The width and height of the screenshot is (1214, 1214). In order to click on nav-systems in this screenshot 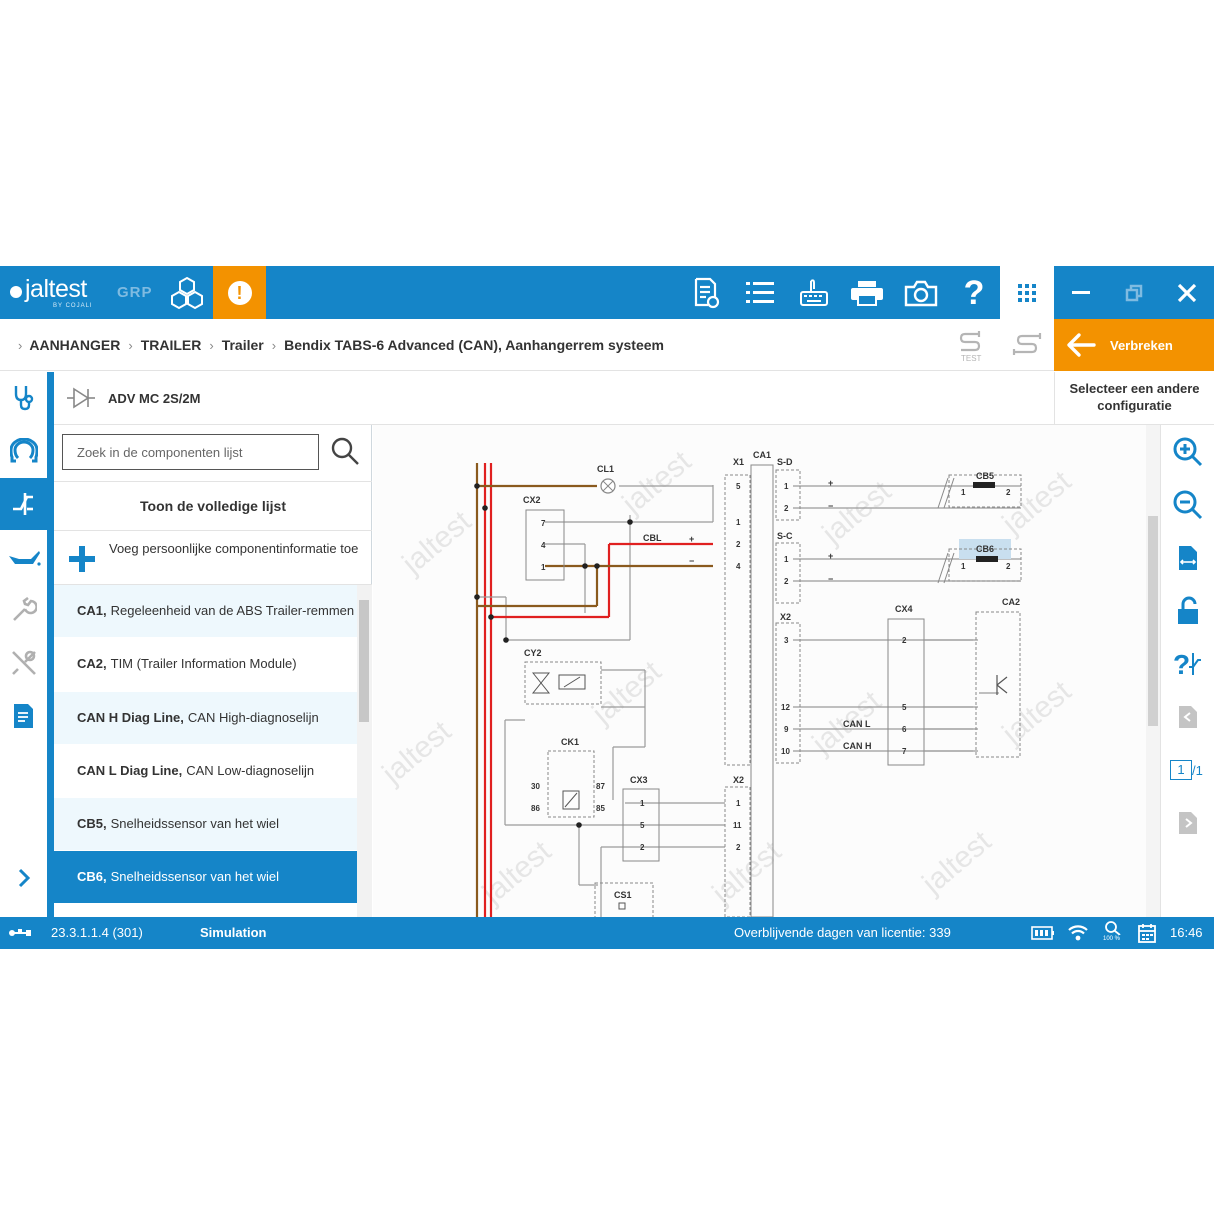, I will do `click(23, 451)`.